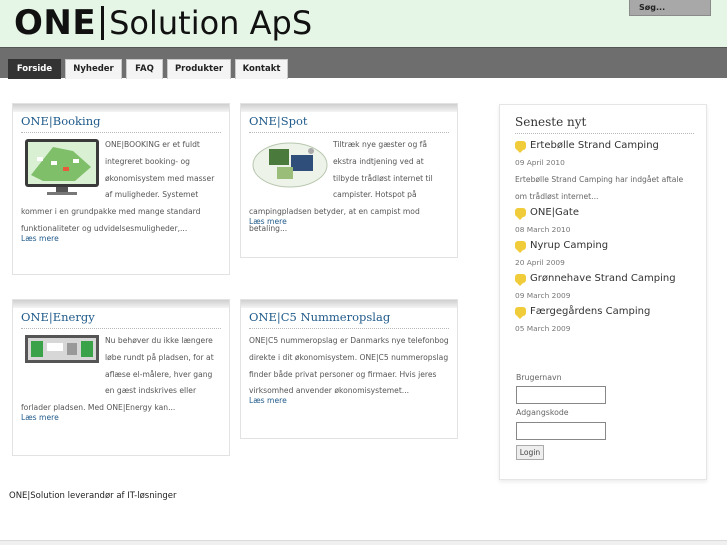 The height and width of the screenshot is (545, 727). Describe the element at coordinates (60, 121) in the screenshot. I see `product-title: ONE|Booking` at that location.